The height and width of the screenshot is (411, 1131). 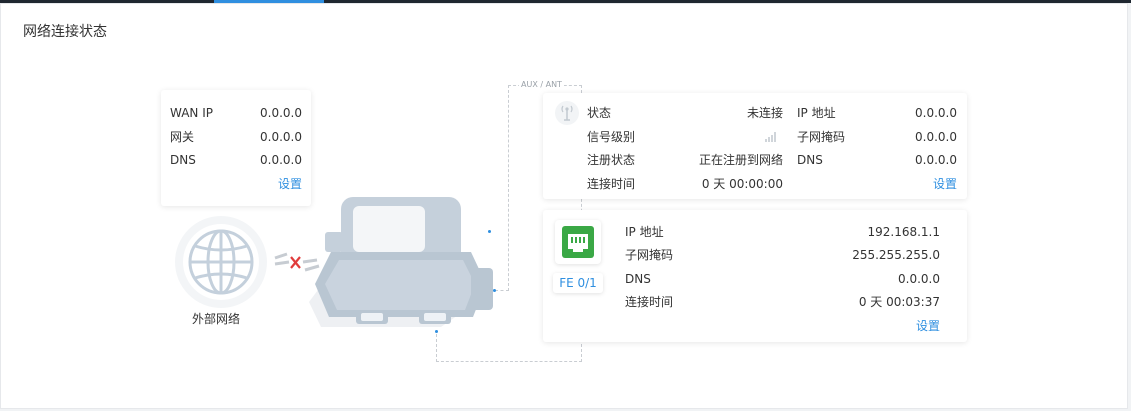 What do you see at coordinates (541, 84) in the screenshot?
I see `aux-label: AUX / ANT` at bounding box center [541, 84].